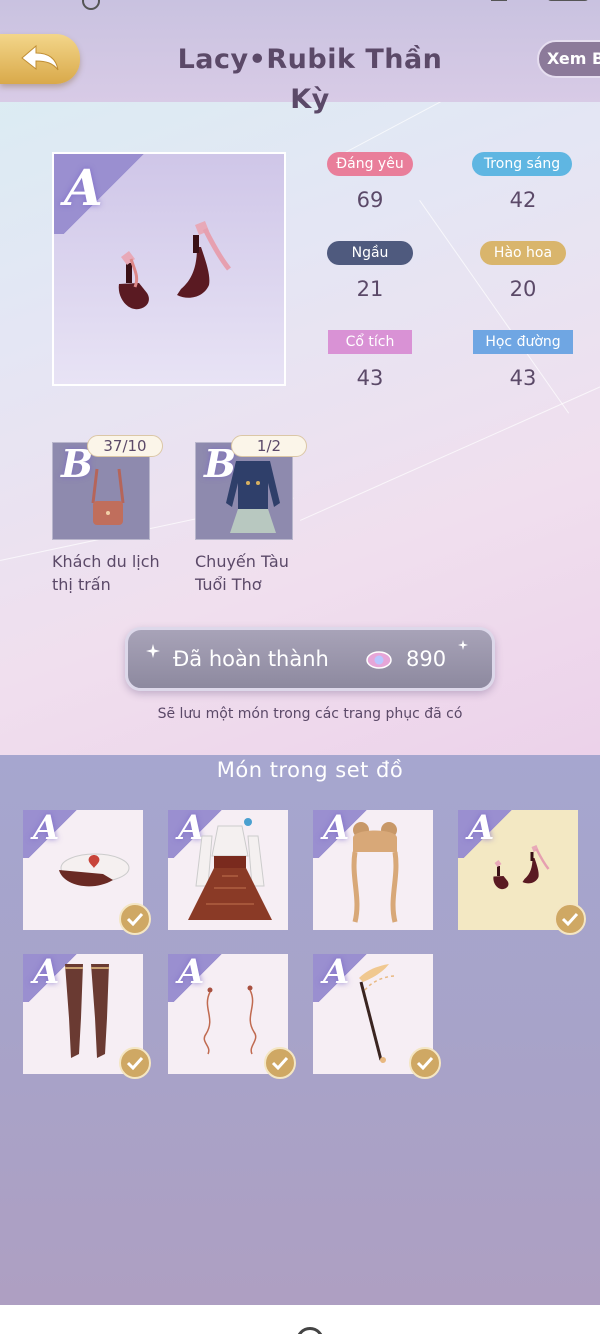 The height and width of the screenshot is (1334, 600). What do you see at coordinates (370, 342) in the screenshot?
I see `stat-label-fairytale: Cổ tích` at bounding box center [370, 342].